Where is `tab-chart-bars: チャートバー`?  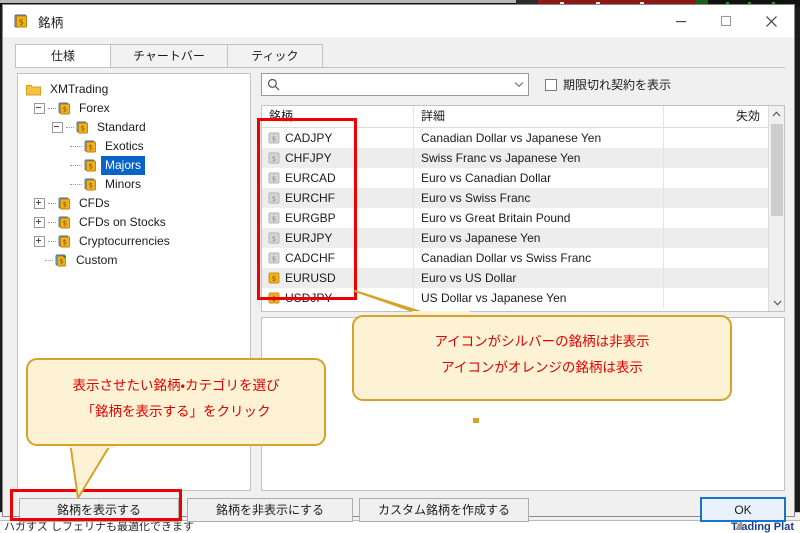
tab-chart-bars: チャートバー is located at coordinates (169, 55).